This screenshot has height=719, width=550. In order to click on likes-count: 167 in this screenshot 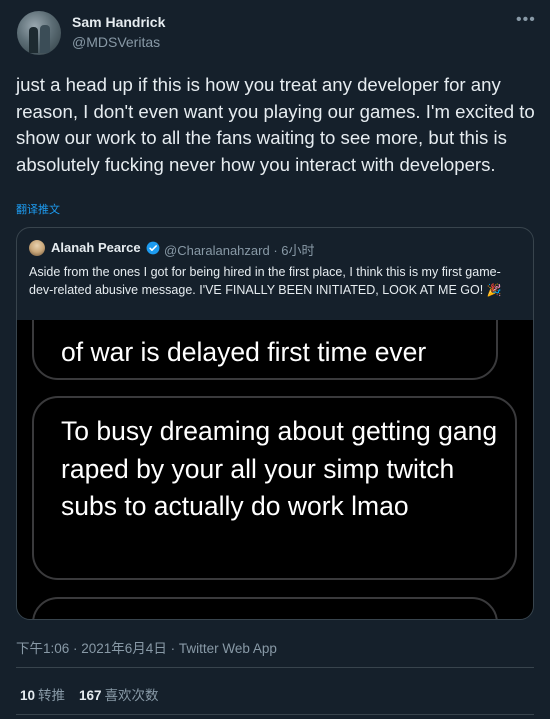, I will do `click(90, 695)`.